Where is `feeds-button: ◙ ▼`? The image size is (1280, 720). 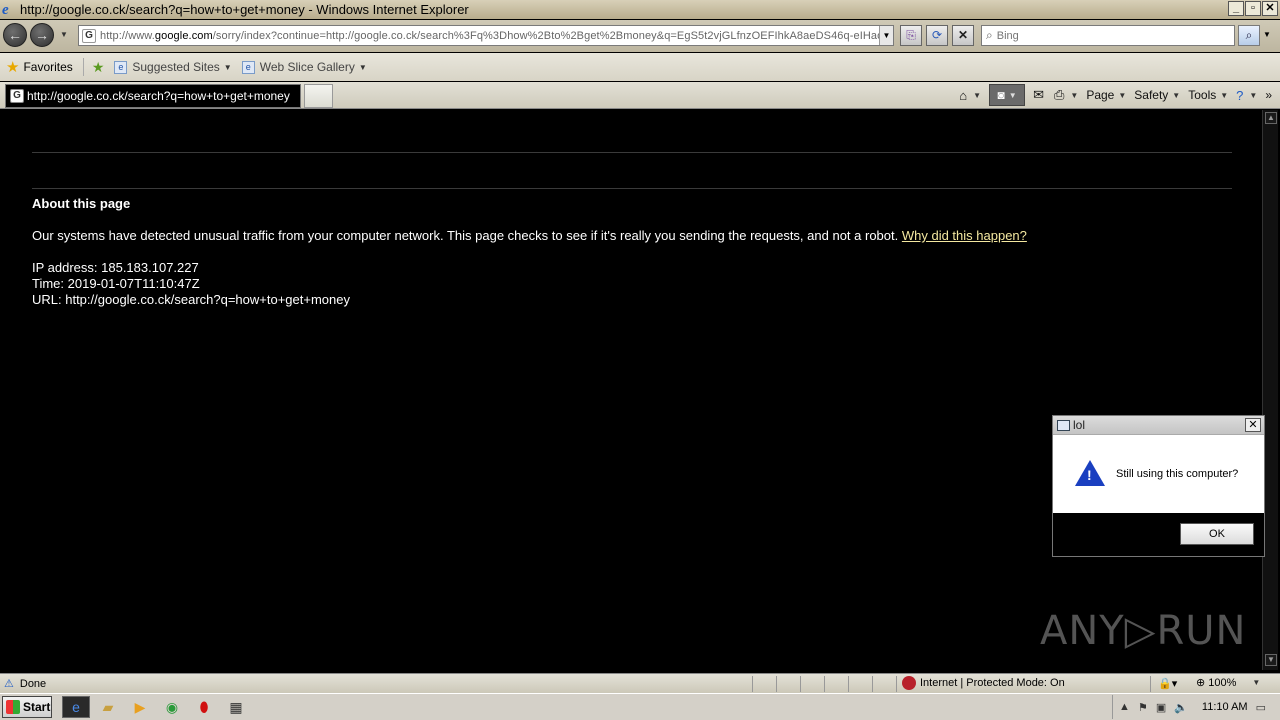 feeds-button: ◙ ▼ is located at coordinates (1007, 95).